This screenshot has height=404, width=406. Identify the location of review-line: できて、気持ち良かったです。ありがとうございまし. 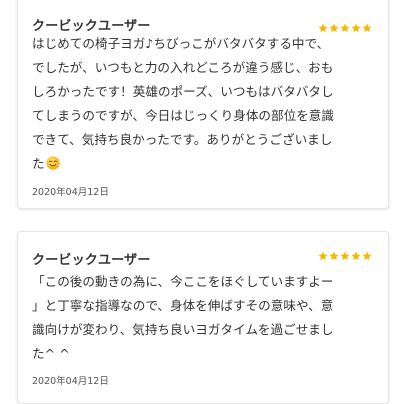
(182, 139).